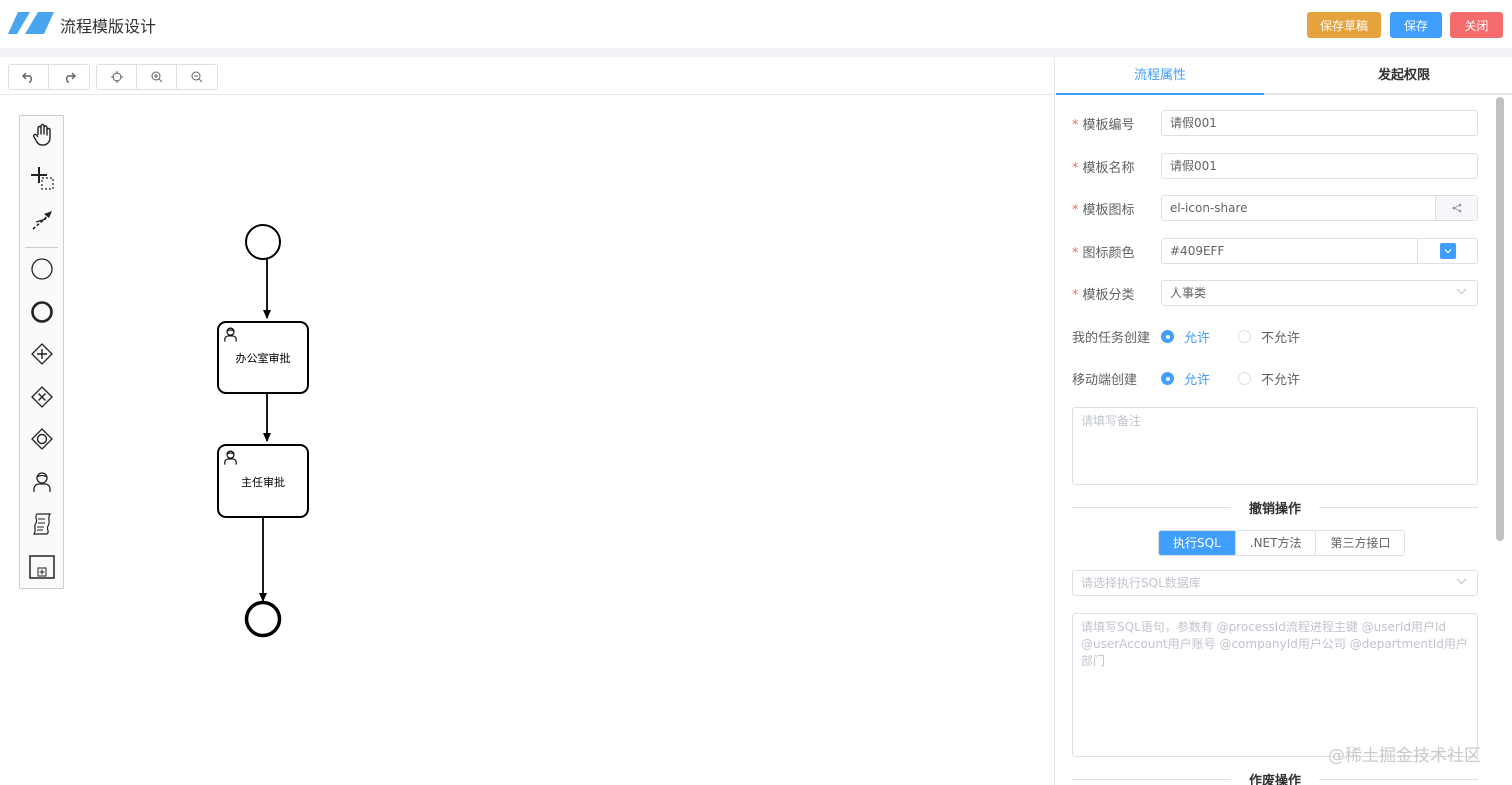  I want to click on field-template-name: * 模板名称 请假001, so click(1276, 166).